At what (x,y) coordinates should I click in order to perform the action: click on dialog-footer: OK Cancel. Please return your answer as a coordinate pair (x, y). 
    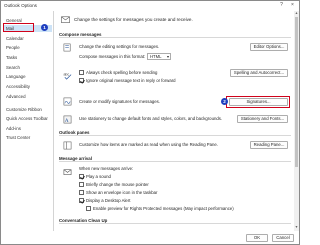
    Looking at the image, I should click on (150, 238).